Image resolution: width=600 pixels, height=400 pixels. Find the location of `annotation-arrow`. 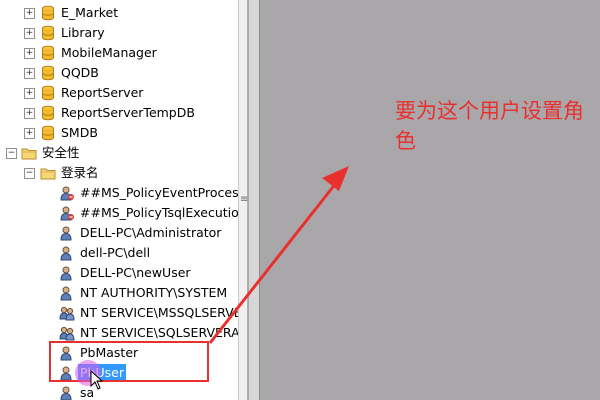

annotation-arrow is located at coordinates (278, 255).